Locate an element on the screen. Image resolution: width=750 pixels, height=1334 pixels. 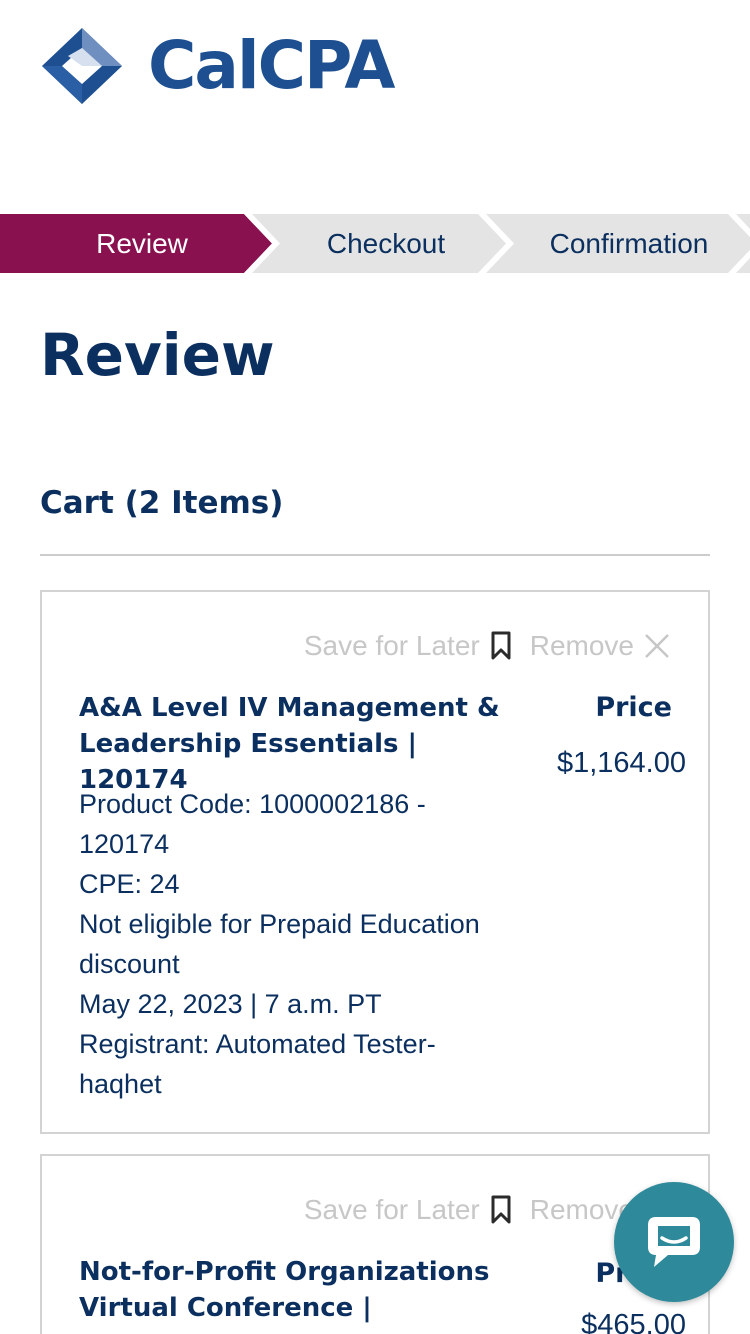
chat-bubble-icon is located at coordinates (674, 1242).